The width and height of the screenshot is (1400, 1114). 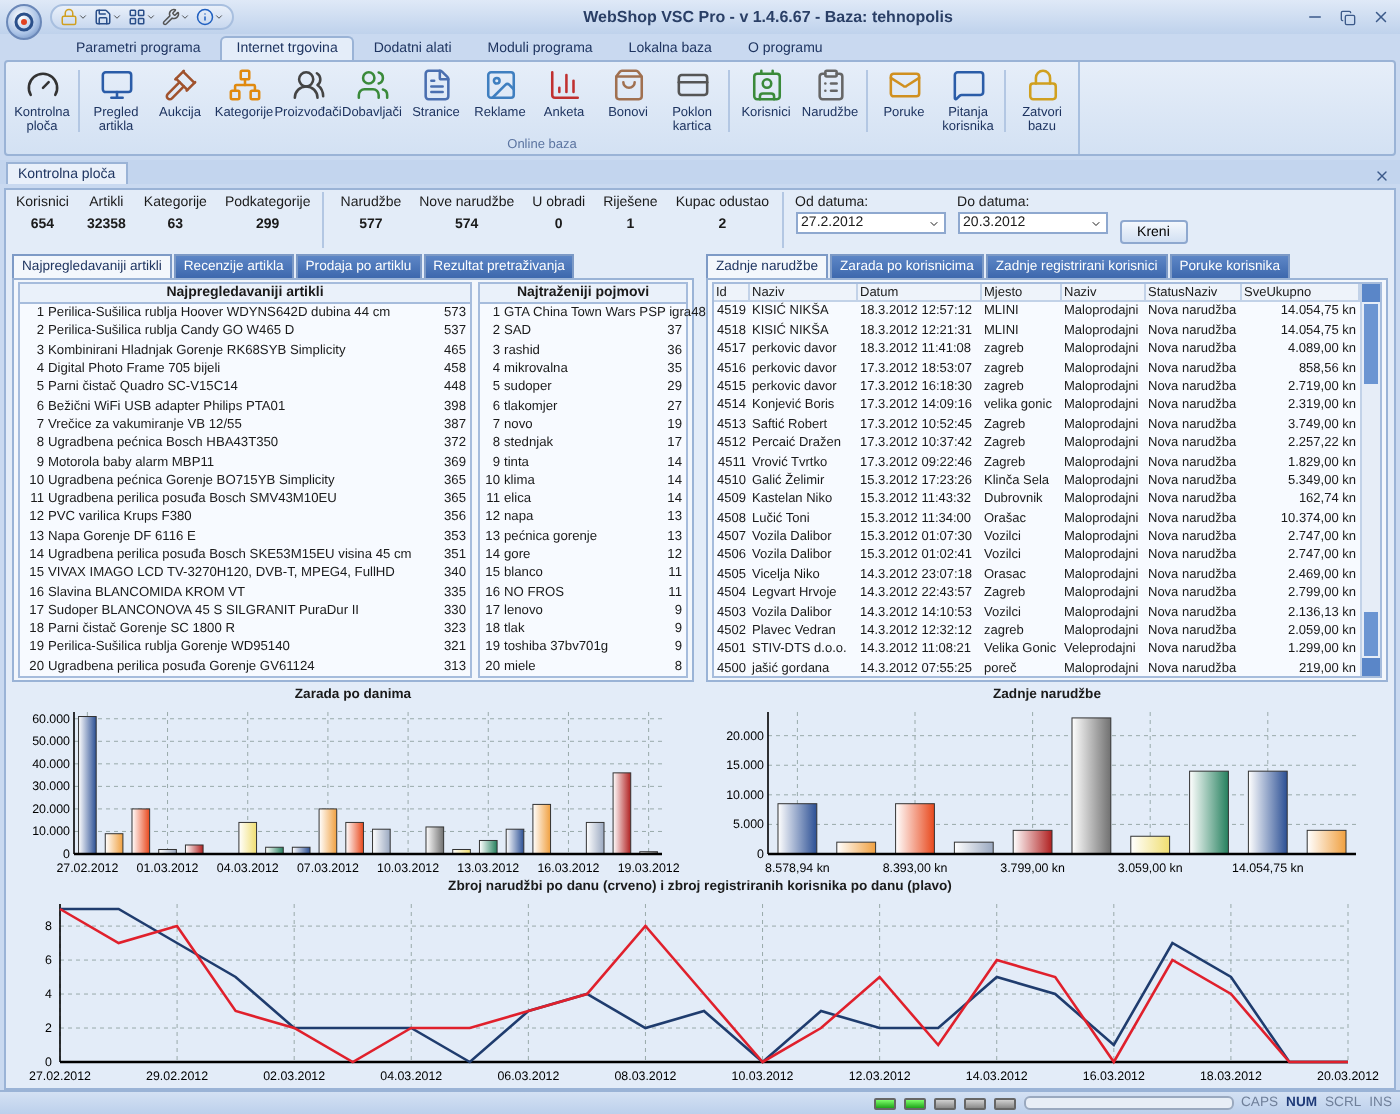 What do you see at coordinates (137, 17) in the screenshot?
I see `window-icon` at bounding box center [137, 17].